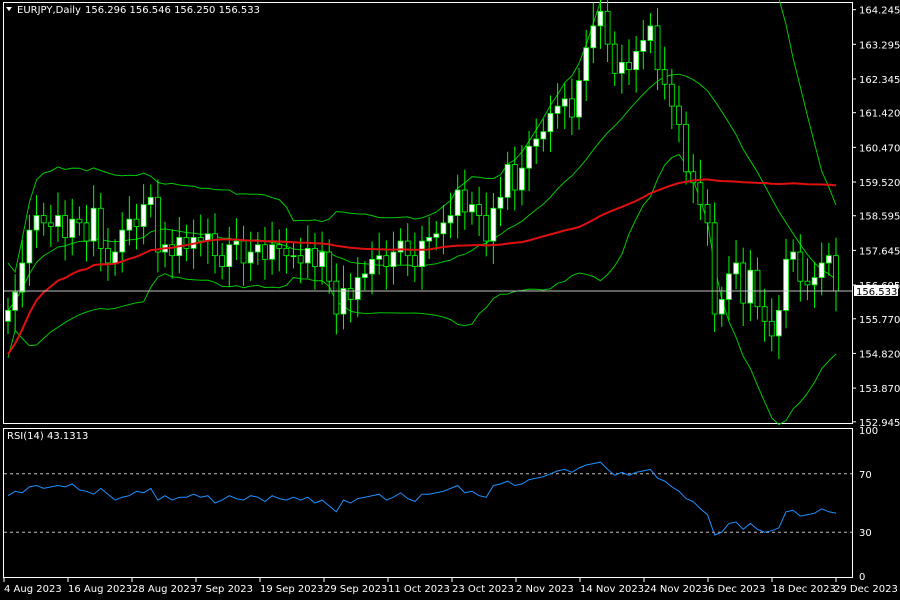  What do you see at coordinates (879, 148) in the screenshot?
I see `price-tick-label: 160.470` at bounding box center [879, 148].